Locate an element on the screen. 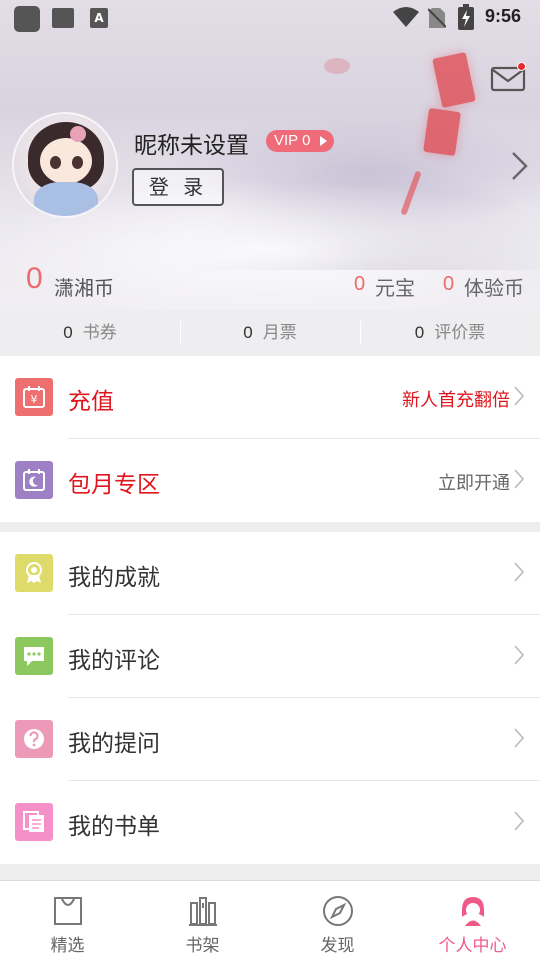 Image resolution: width=540 pixels, height=960 pixels. avatar is located at coordinates (65, 165).